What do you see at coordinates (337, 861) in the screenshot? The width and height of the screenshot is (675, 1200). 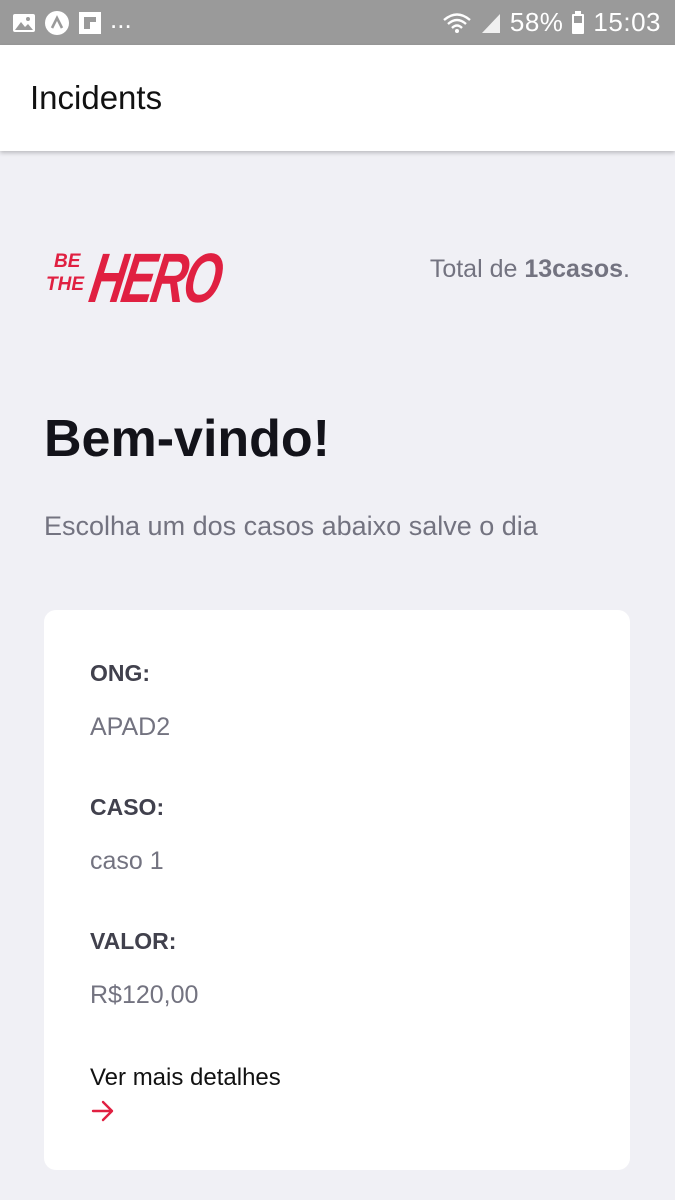 I see `case-property: CASO: caso 1` at bounding box center [337, 861].